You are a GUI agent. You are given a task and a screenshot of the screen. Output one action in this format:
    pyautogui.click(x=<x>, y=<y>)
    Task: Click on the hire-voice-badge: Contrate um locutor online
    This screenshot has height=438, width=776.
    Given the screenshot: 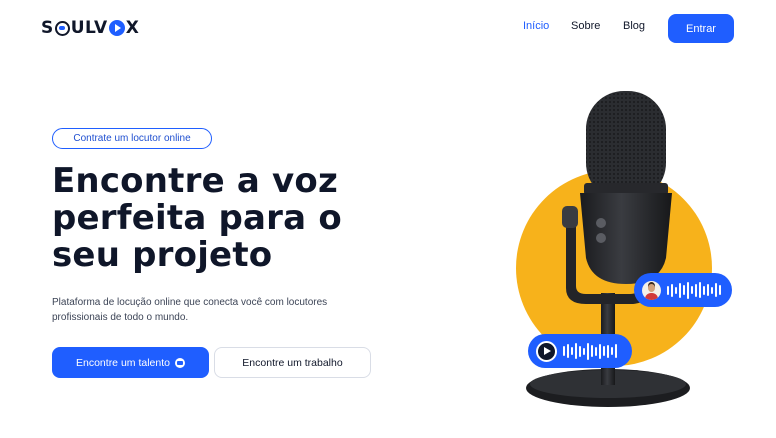 What is the action you would take?
    pyautogui.click(x=132, y=138)
    